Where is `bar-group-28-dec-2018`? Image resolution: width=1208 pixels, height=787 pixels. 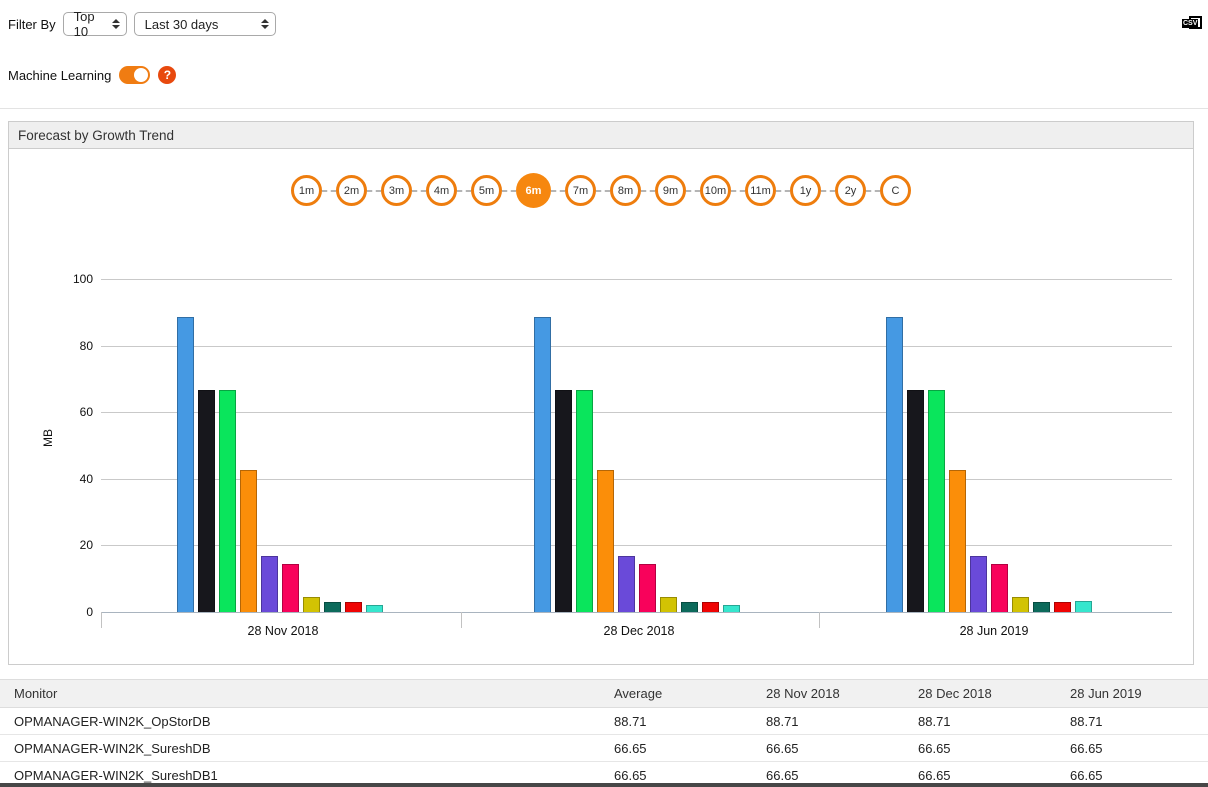 bar-group-28-dec-2018 is located at coordinates (637, 464).